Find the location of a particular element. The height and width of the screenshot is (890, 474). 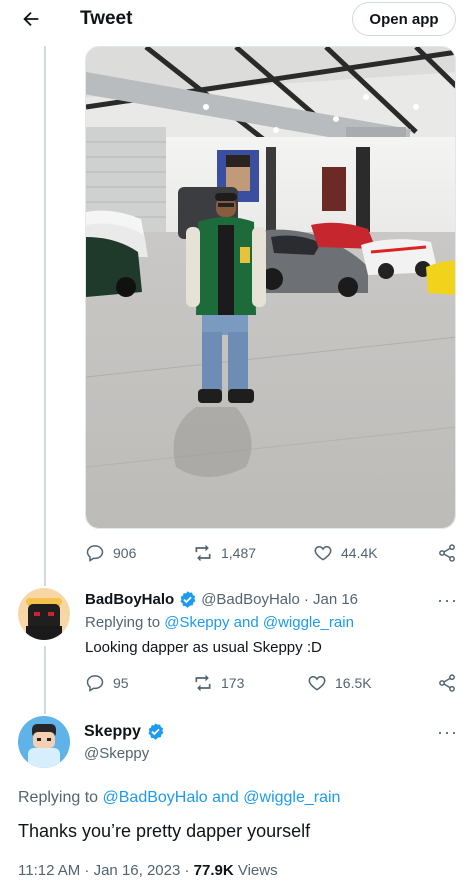

author-name: BadBoyHalo is located at coordinates (129, 599).